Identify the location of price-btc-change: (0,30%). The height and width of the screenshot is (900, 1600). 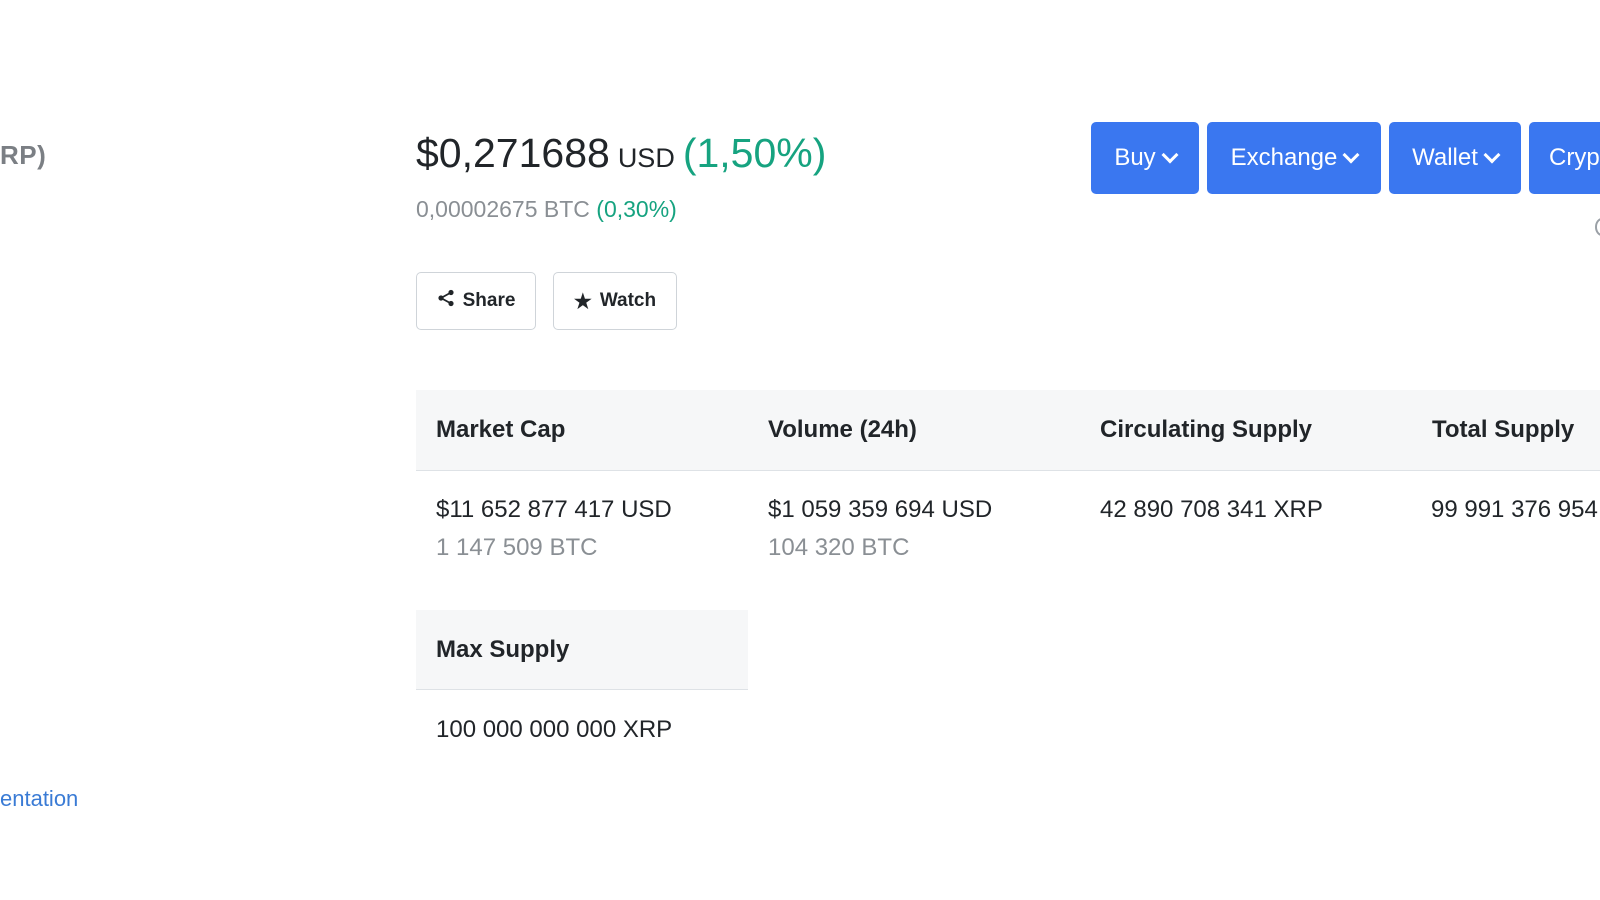
(636, 209).